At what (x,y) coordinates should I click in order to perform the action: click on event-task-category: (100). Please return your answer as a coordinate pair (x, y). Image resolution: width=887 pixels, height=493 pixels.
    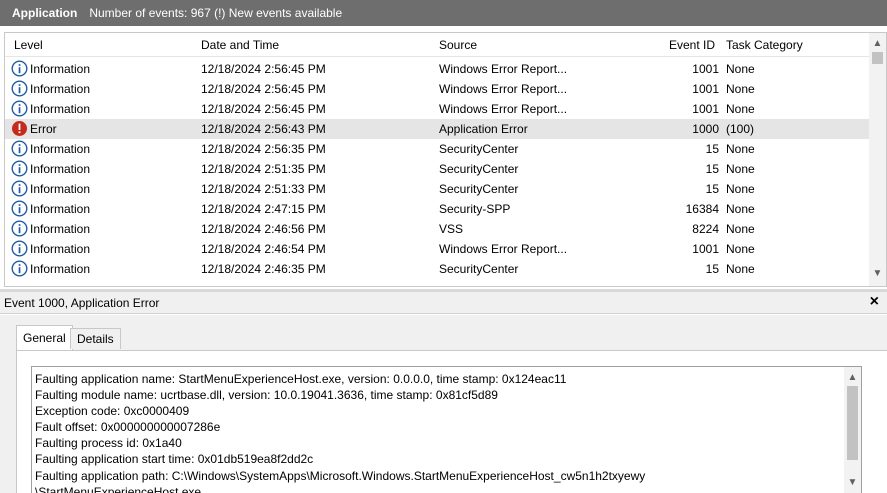
    Looking at the image, I should click on (740, 129).